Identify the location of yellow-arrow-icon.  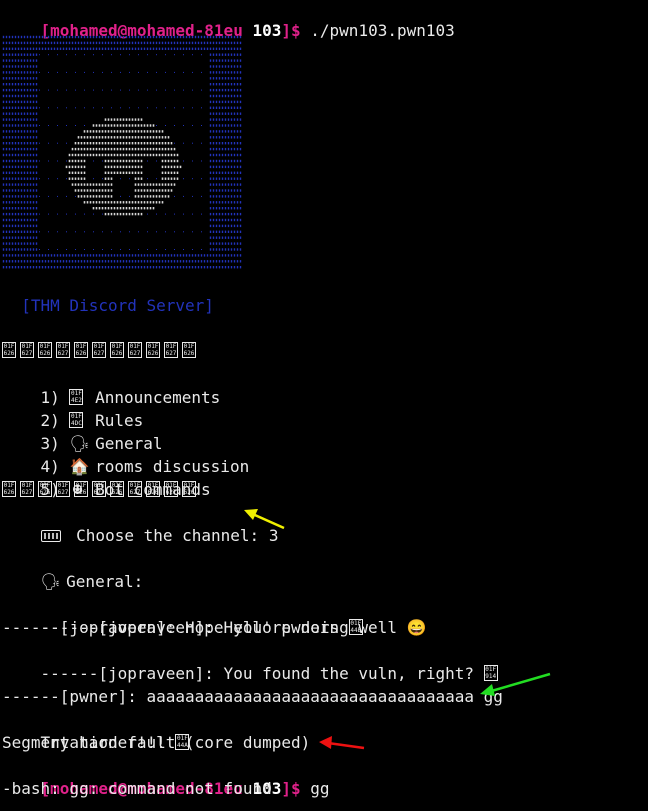
(264, 519).